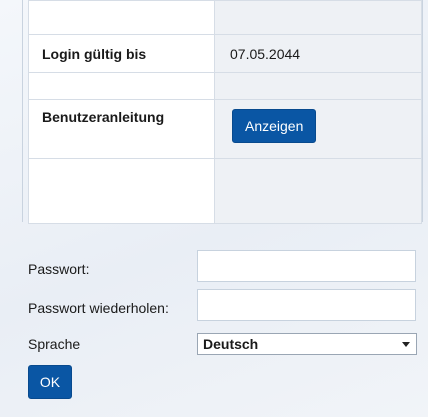 The height and width of the screenshot is (417, 428). I want to click on table-row: Benutzeranleitung Anzeigen, so click(225, 129).